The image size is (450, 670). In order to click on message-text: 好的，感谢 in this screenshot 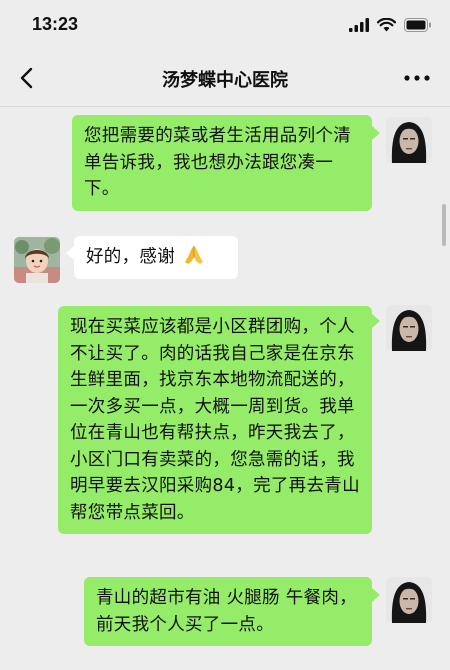, I will do `click(130, 257)`.